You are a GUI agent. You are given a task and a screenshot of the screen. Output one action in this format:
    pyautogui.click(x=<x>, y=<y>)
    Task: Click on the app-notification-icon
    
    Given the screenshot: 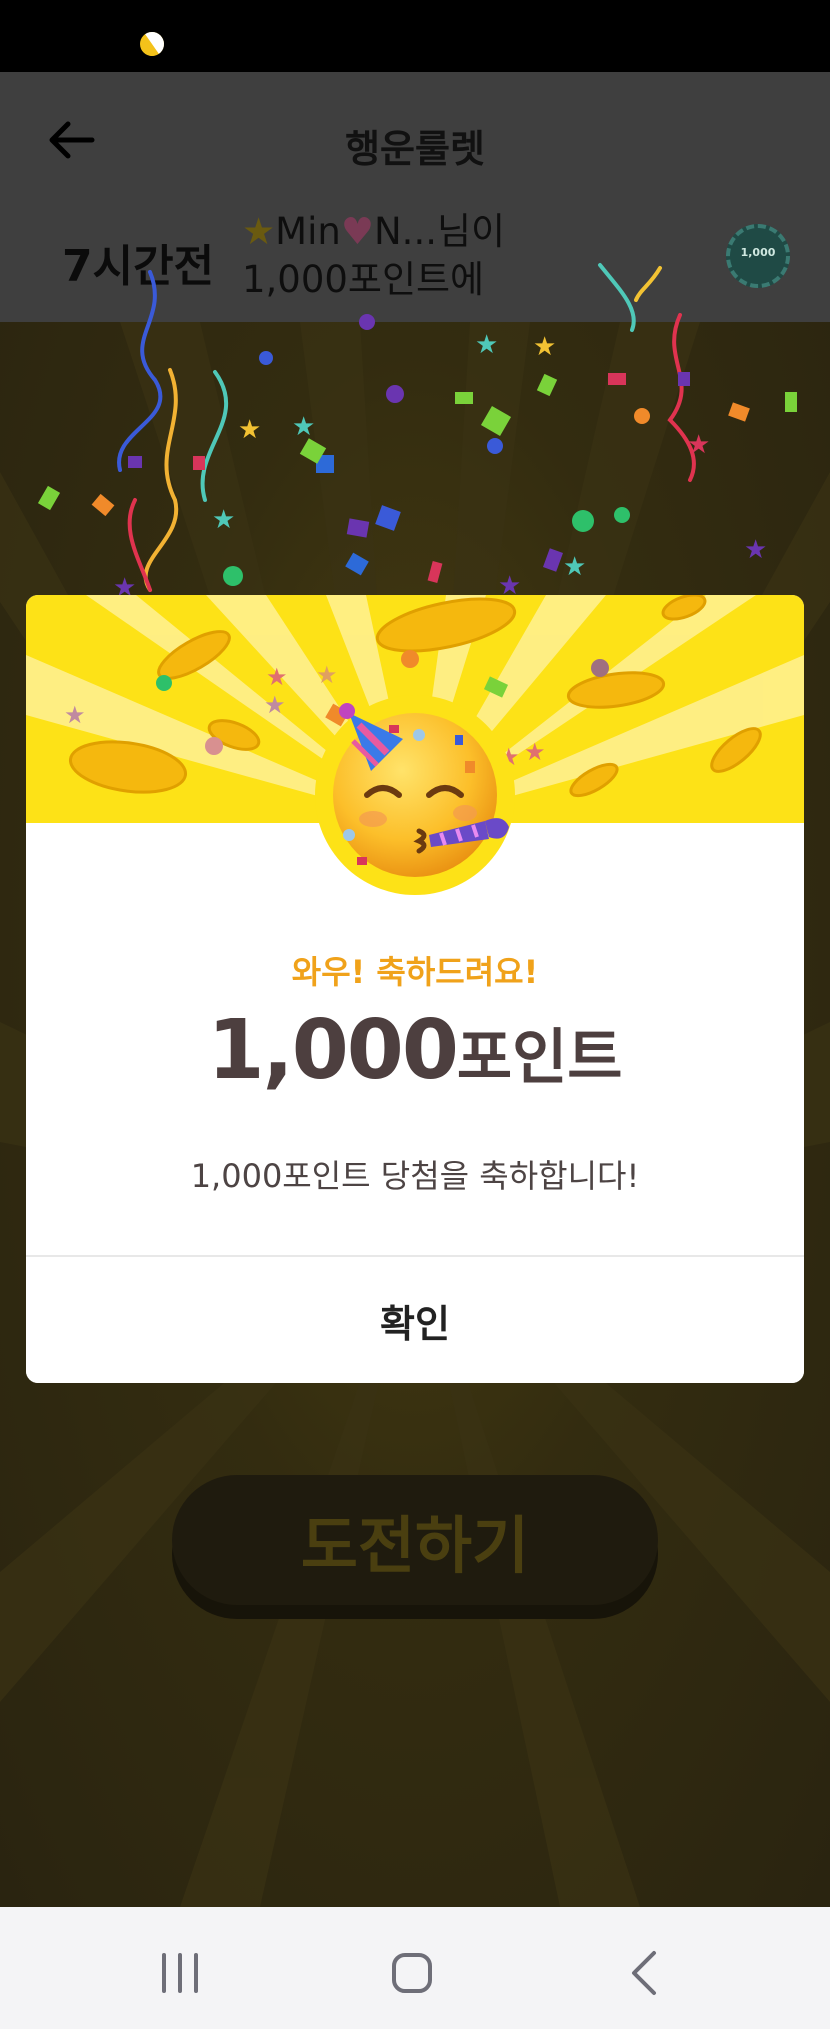 What is the action you would take?
    pyautogui.click(x=152, y=44)
    